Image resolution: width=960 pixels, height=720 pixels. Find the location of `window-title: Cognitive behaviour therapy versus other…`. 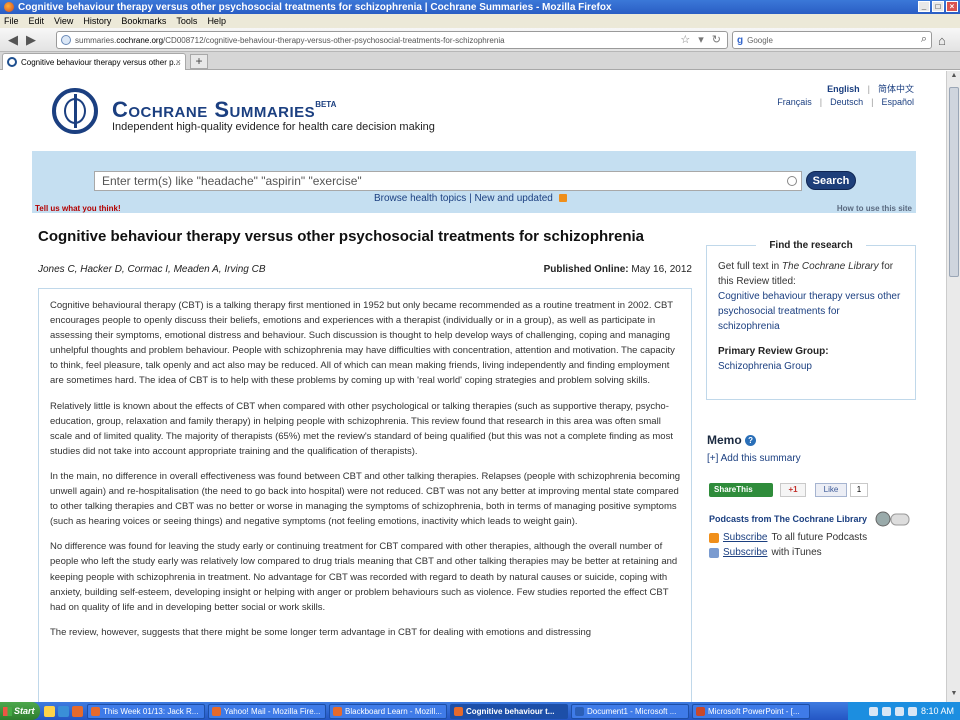

window-title: Cognitive behaviour therapy versus other… is located at coordinates (315, 7).